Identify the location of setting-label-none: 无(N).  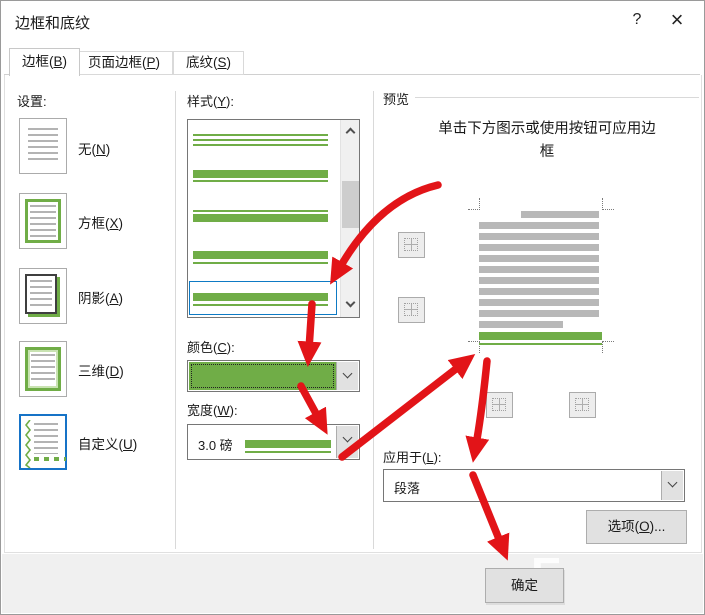
(94, 148).